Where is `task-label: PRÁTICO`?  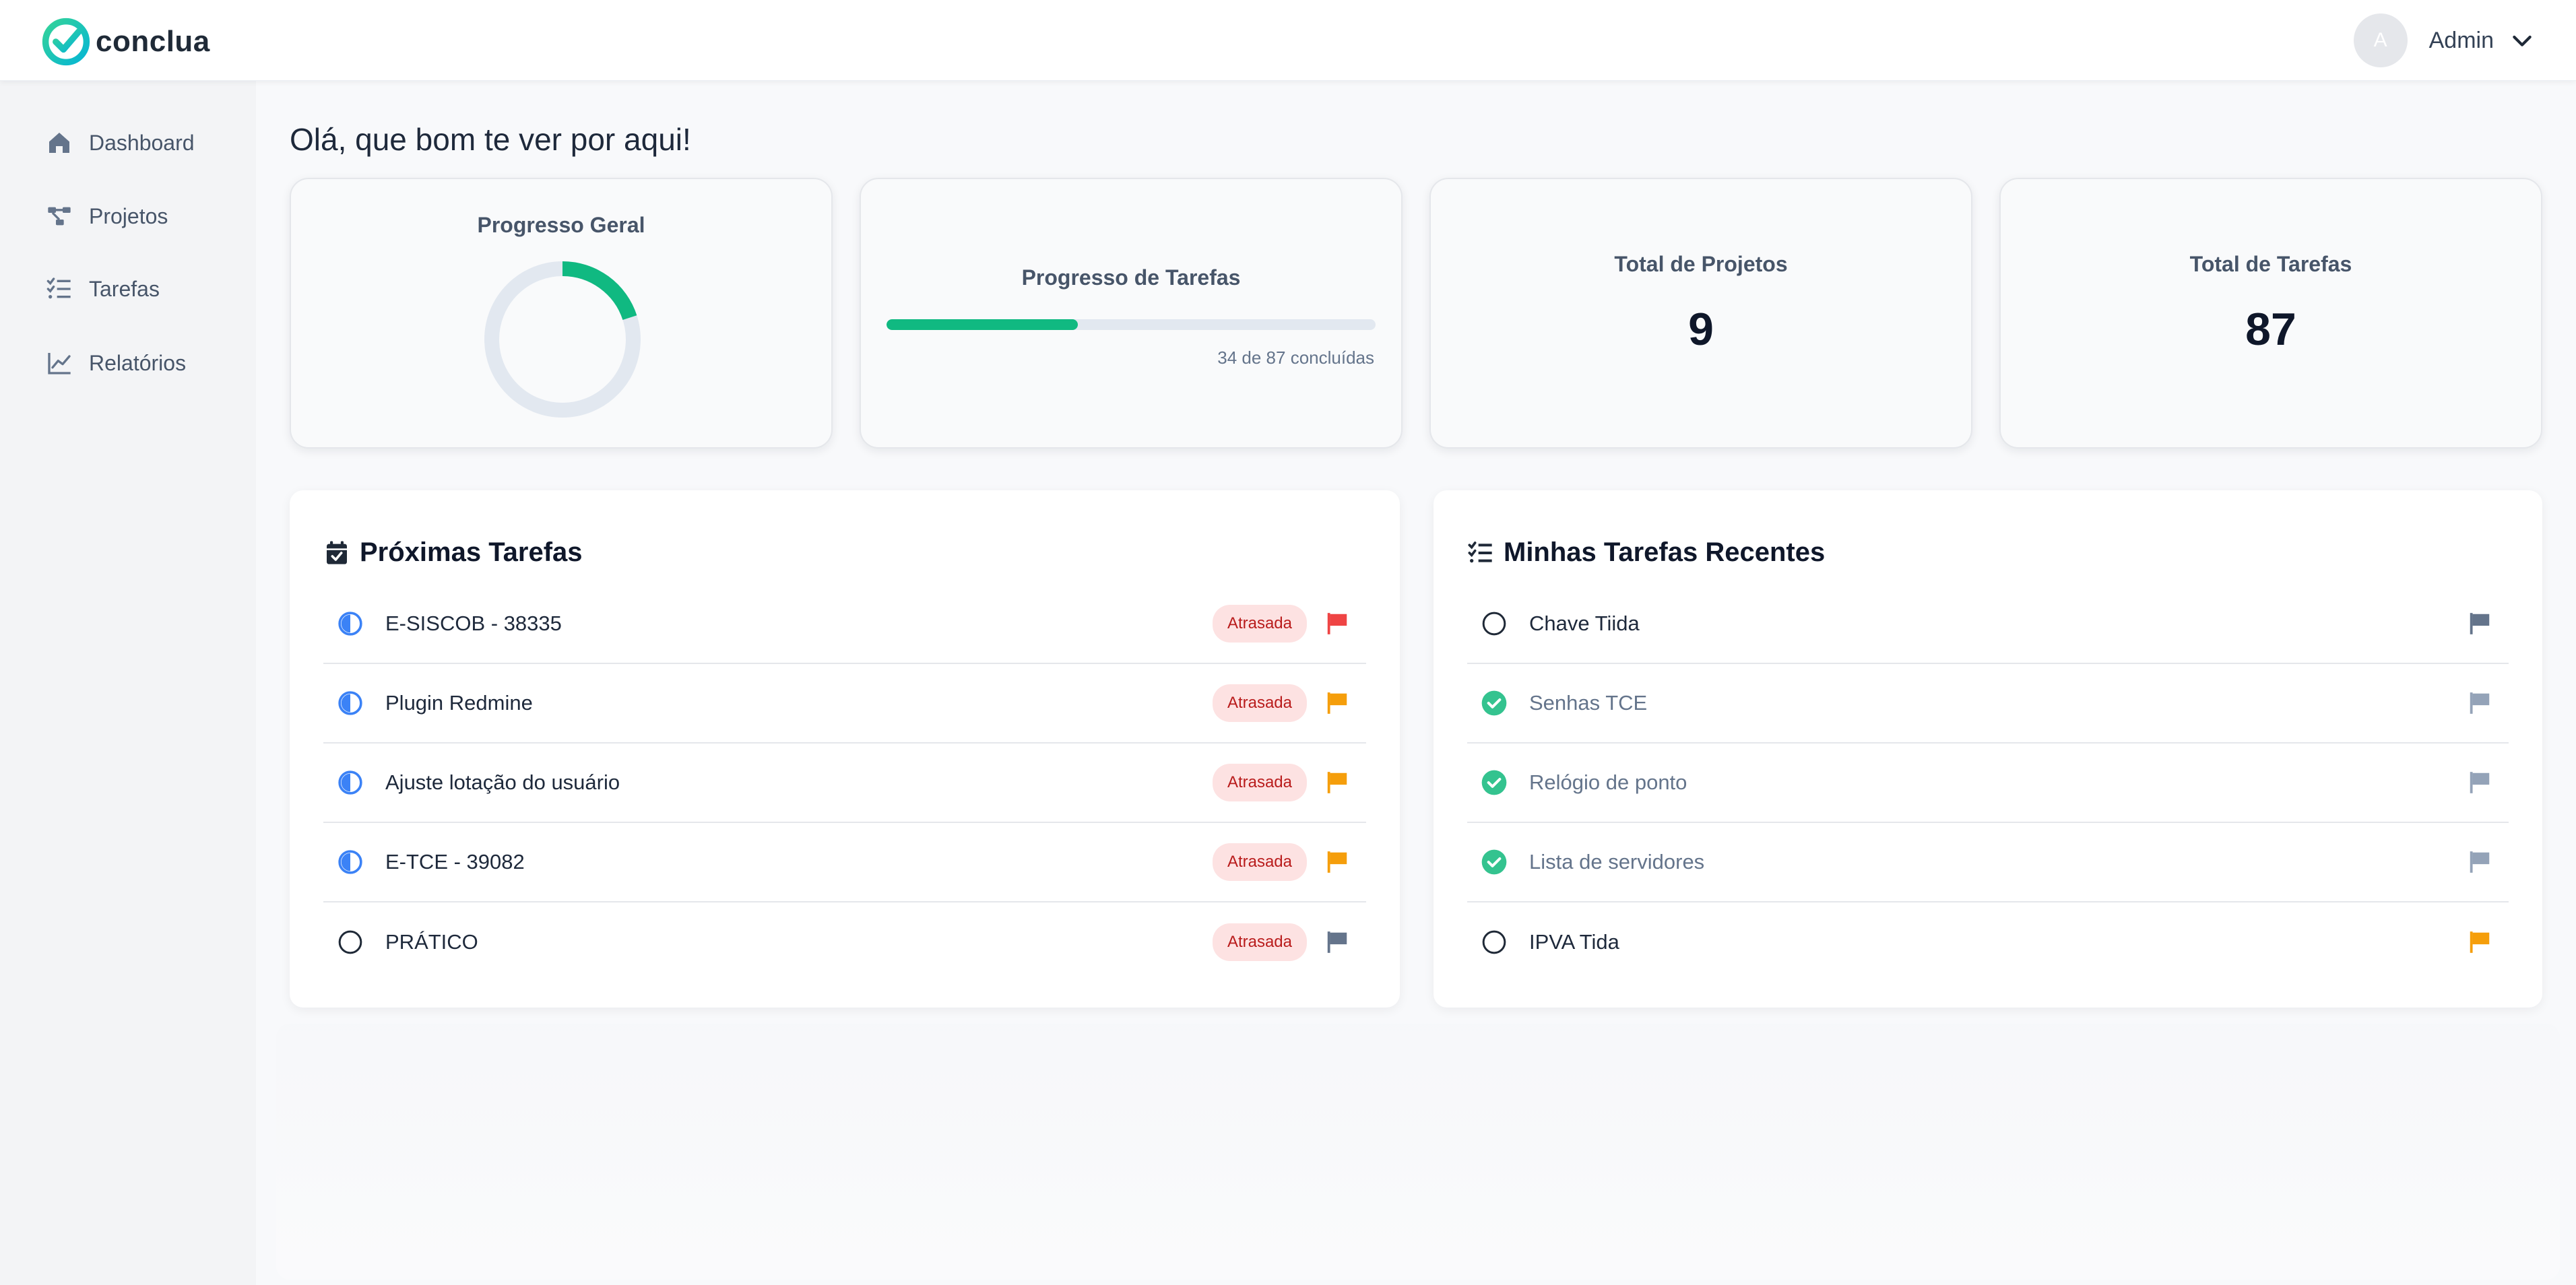
task-label: PRÁTICO is located at coordinates (799, 942).